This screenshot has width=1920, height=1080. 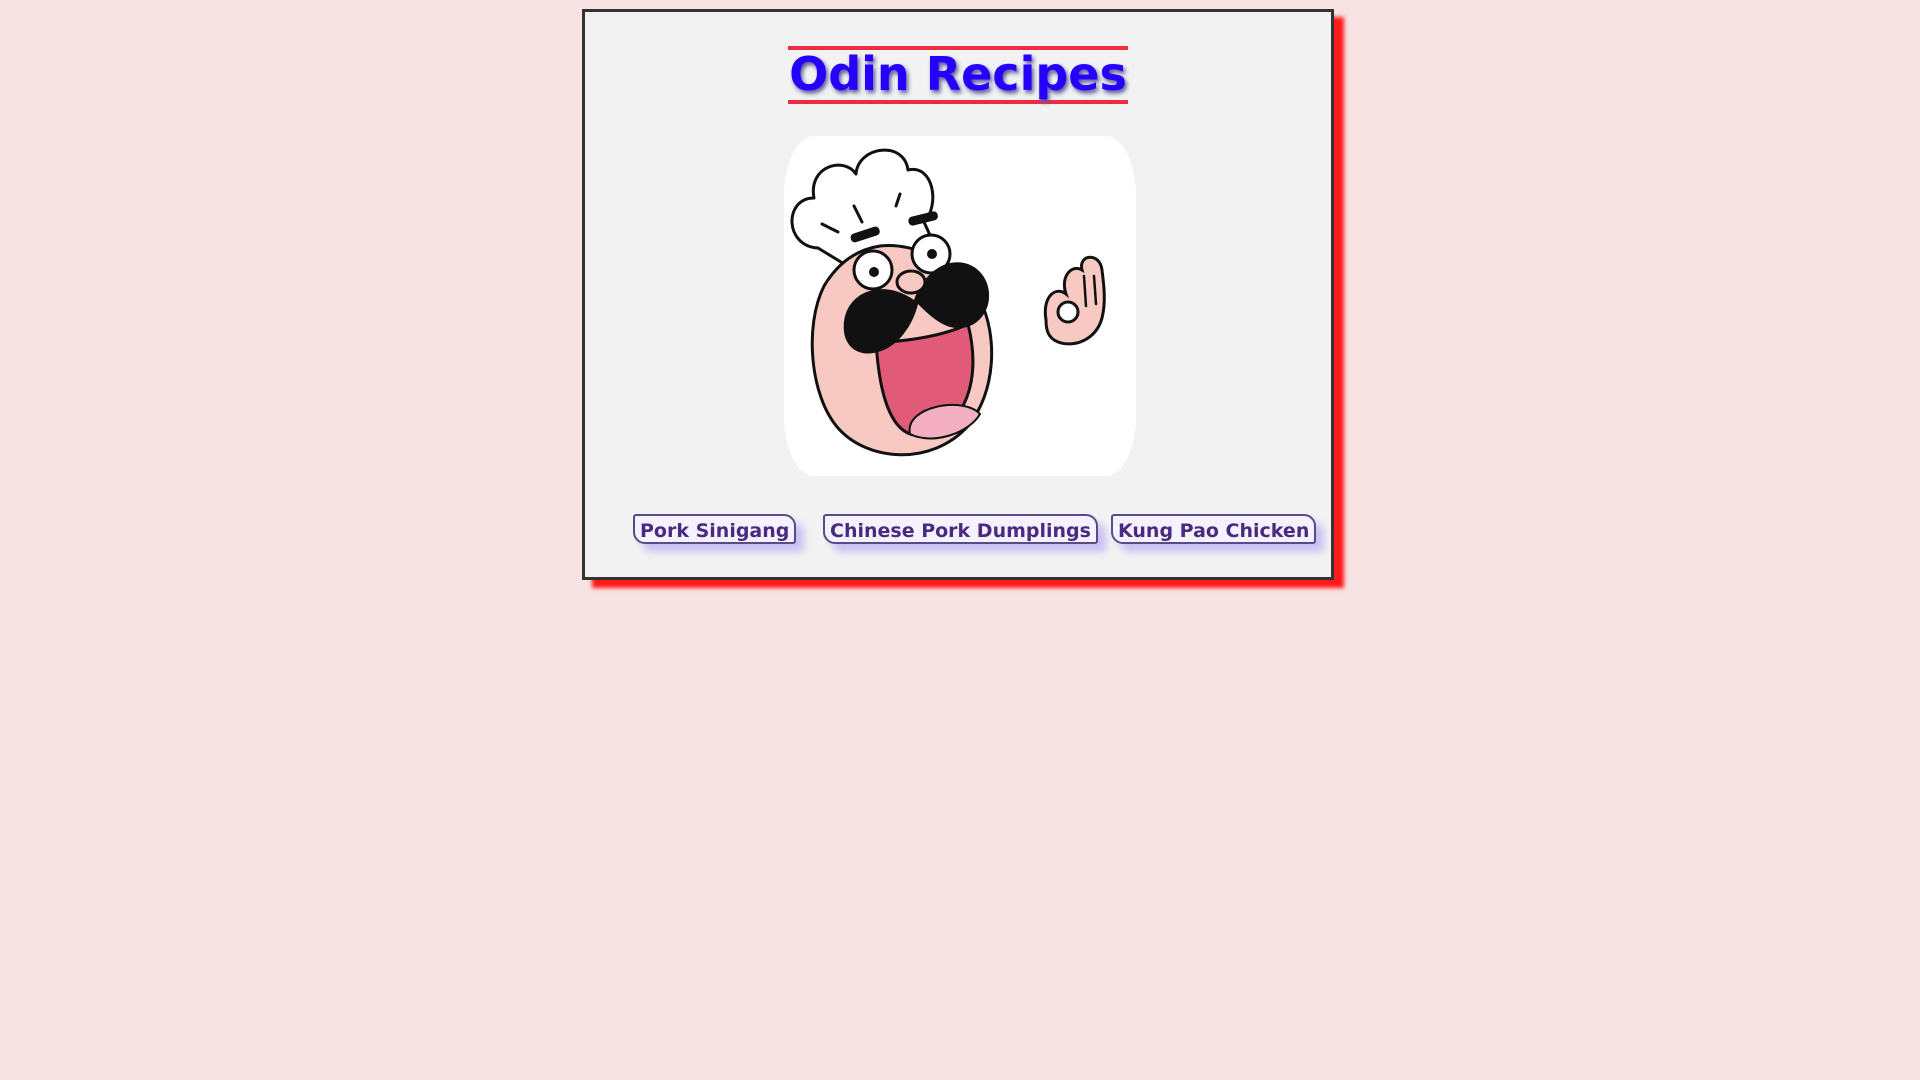 What do you see at coordinates (960, 529) in the screenshot?
I see `recipe-link-chinese-pork-dumplings: Chinese Pork Dumplings` at bounding box center [960, 529].